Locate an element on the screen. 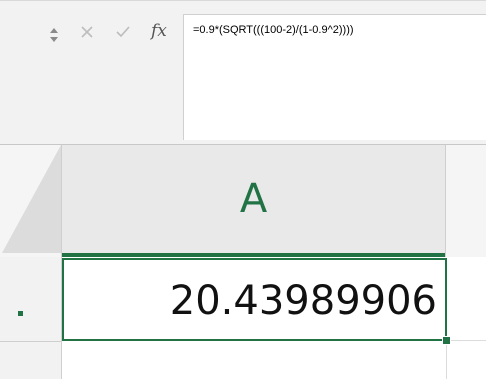 This screenshot has width=486, height=379. name-box-stepper-icon is located at coordinates (54, 35).